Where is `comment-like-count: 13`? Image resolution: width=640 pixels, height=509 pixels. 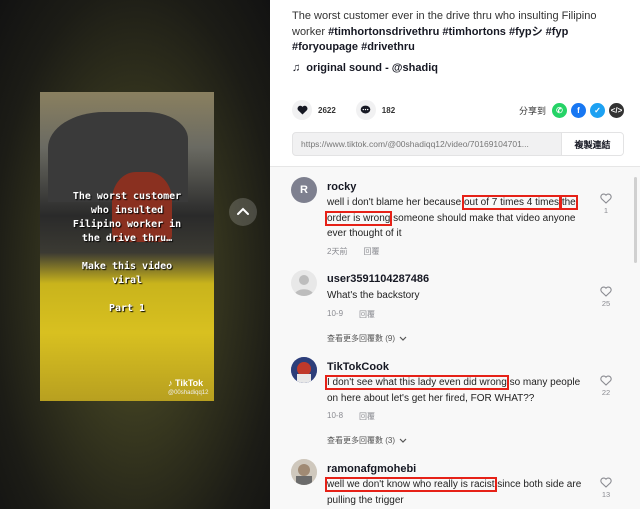
comment-like-count: 13 is located at coordinates (606, 494).